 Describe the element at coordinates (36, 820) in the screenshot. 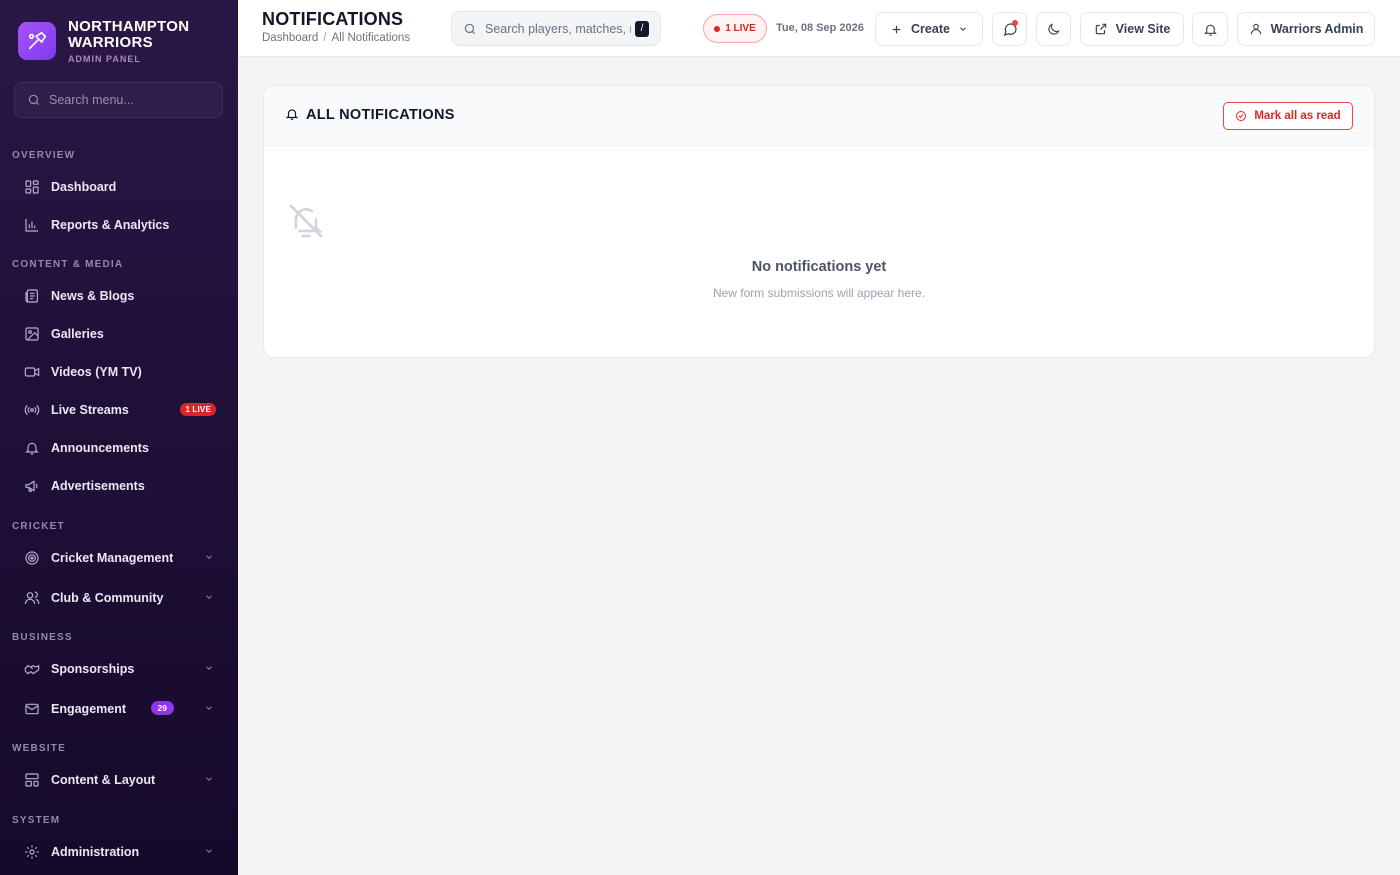

I see `section-system: SYSTEM` at that location.